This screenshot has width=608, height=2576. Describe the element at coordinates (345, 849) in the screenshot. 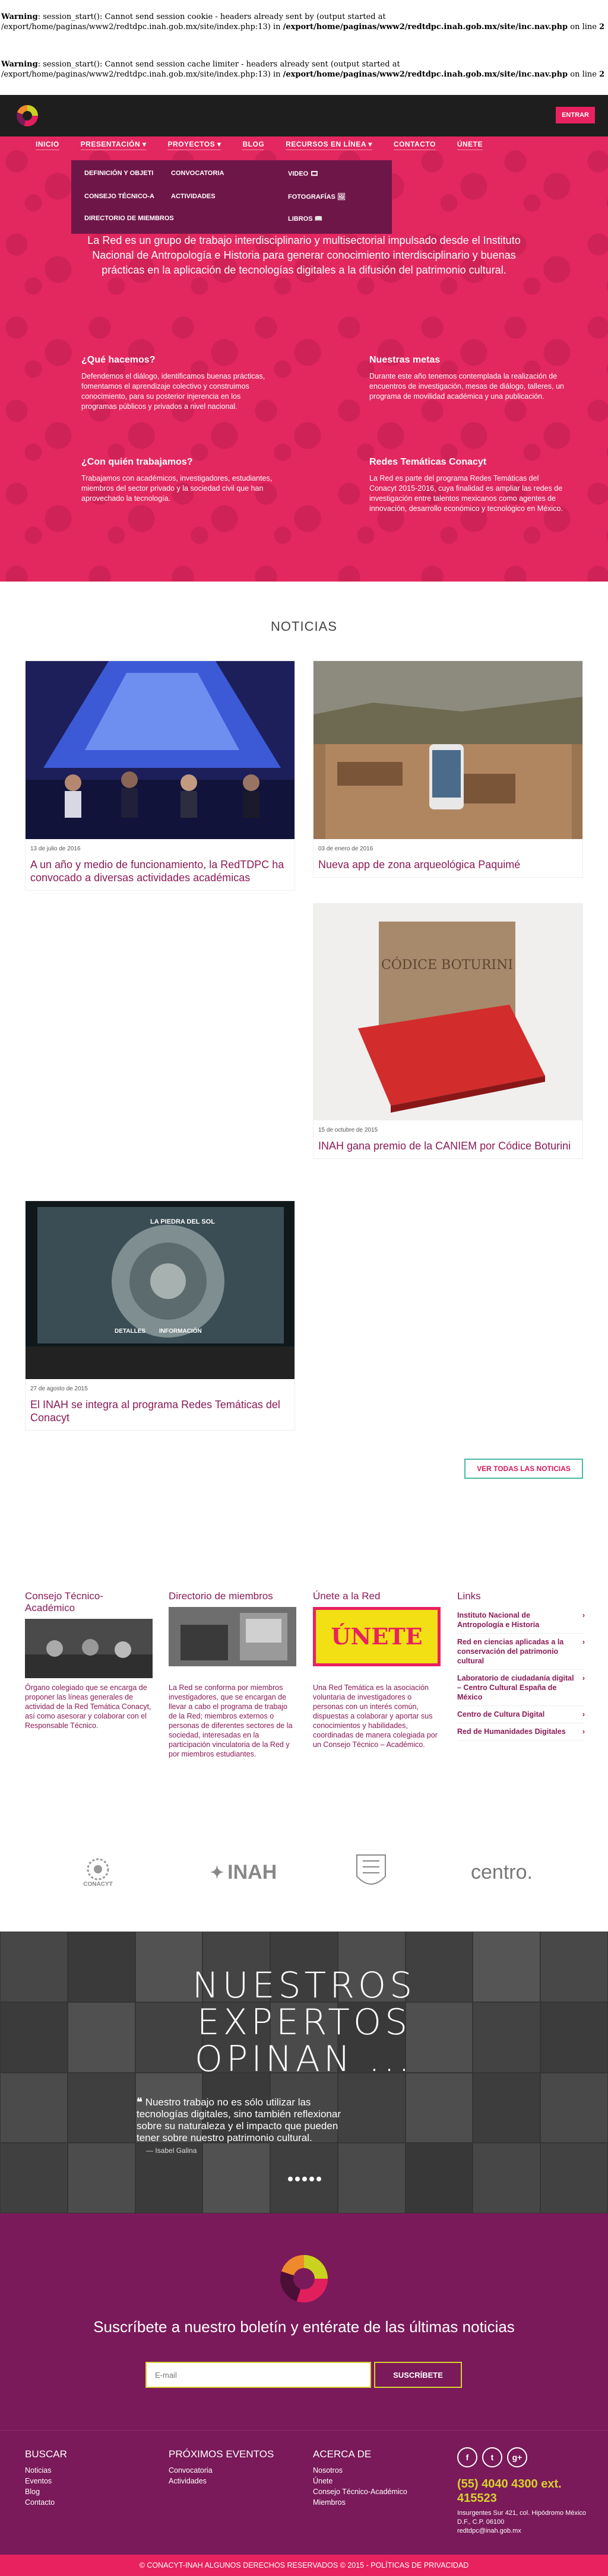

I see `news-date: 03 de enero de 2016` at that location.